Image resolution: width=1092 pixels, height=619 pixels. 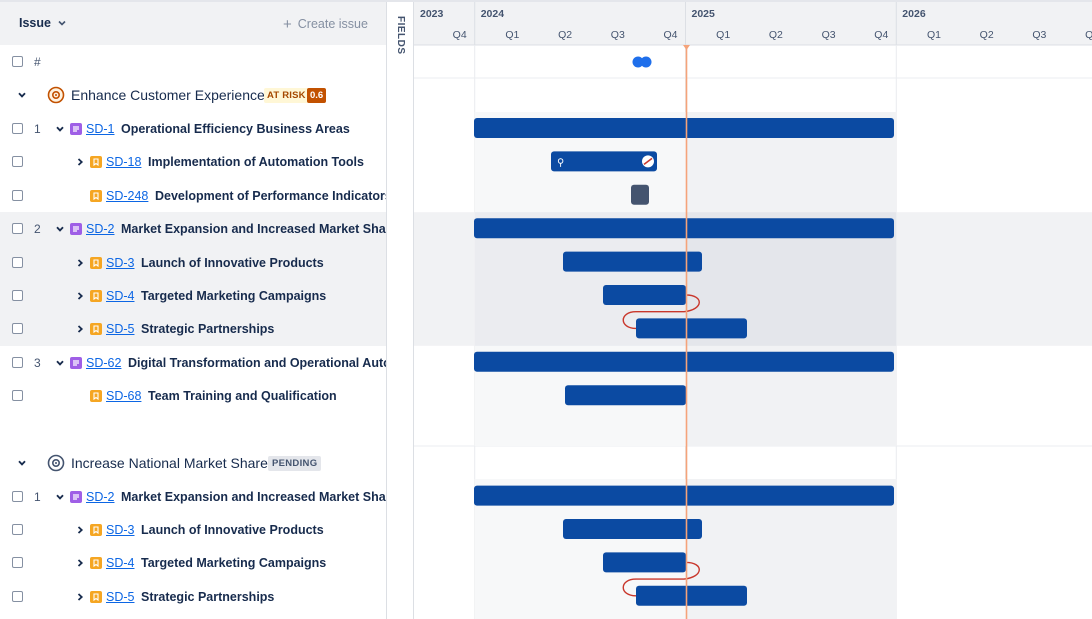 What do you see at coordinates (400, 35) in the screenshot?
I see `fields-label: FIELDS` at bounding box center [400, 35].